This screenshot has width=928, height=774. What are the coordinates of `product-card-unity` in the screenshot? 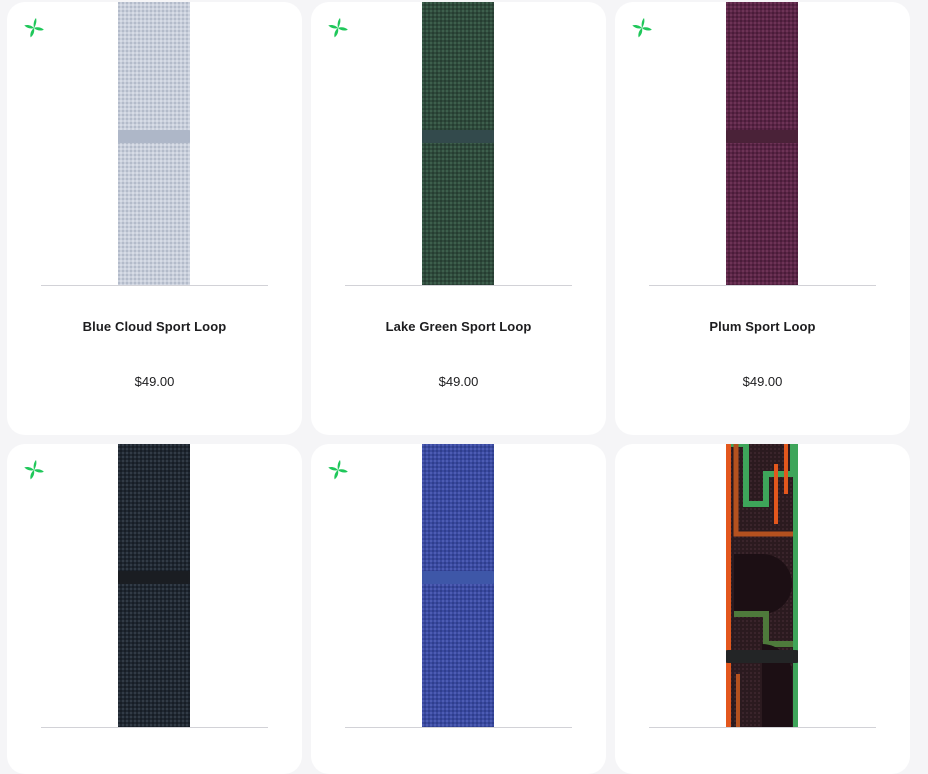 It's located at (762, 609).